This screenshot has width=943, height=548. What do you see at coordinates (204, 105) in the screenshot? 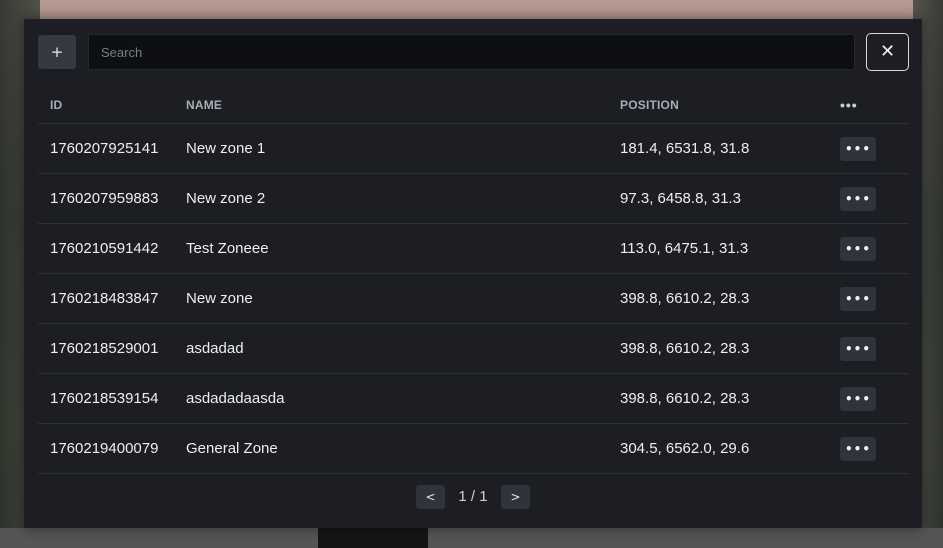
I see `header-name: NAME` at bounding box center [204, 105].